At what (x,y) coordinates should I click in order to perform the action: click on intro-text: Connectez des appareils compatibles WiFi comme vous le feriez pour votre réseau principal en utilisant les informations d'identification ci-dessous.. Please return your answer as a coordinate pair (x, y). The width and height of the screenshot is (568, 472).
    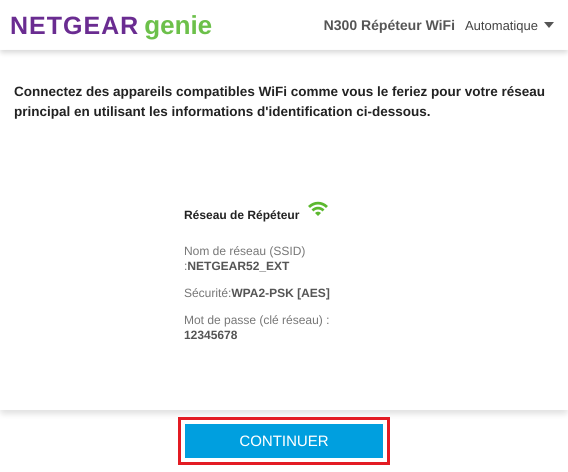
    Looking at the image, I should click on (280, 102).